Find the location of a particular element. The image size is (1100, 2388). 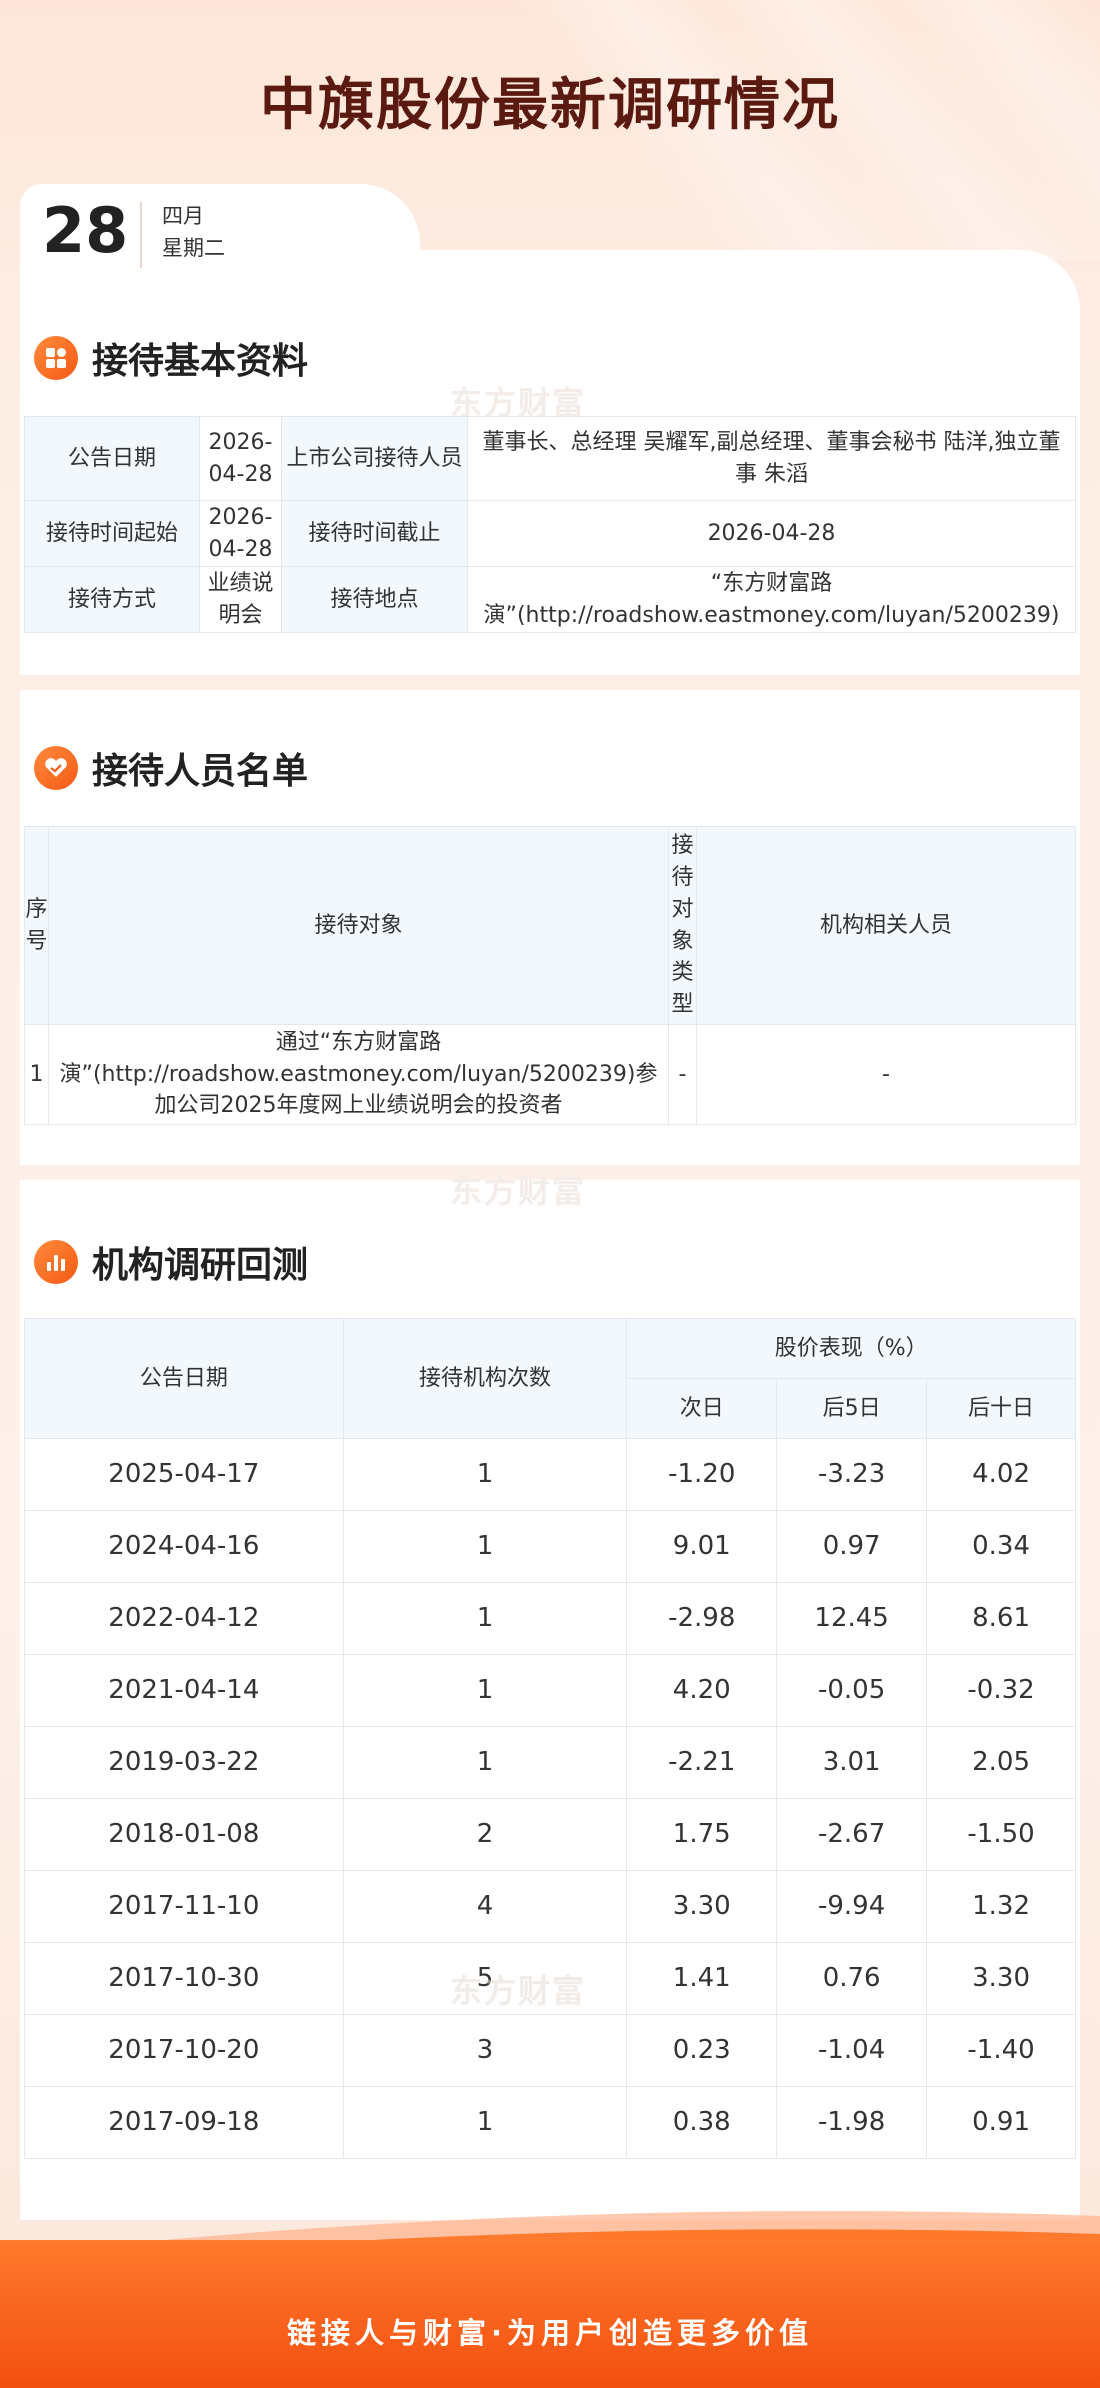

table-cell: -2.67 is located at coordinates (852, 1834).